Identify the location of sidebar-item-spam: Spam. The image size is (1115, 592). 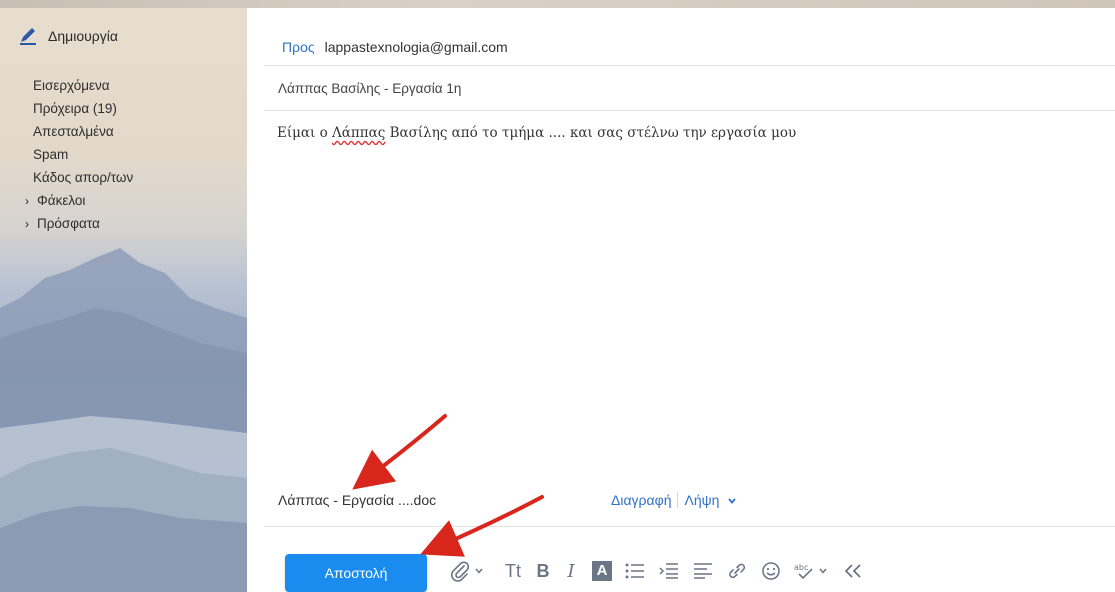
(123, 154).